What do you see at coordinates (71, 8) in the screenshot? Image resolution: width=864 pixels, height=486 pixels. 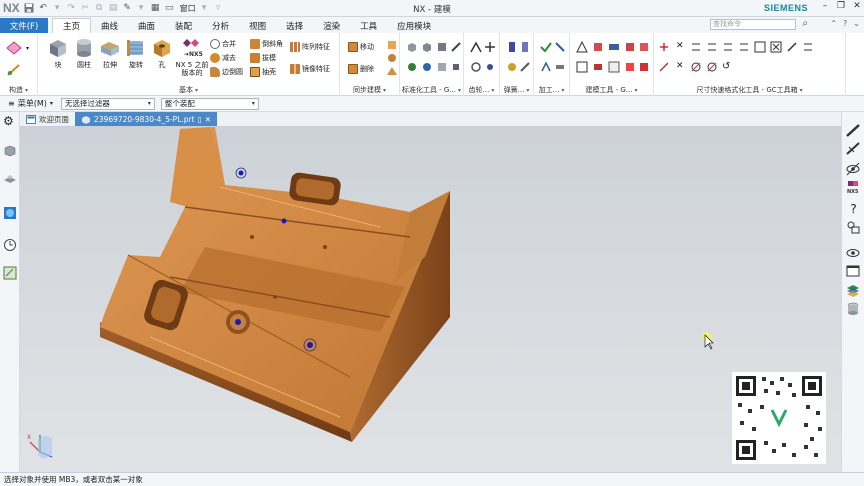 I see `redo-icon: ↷` at bounding box center [71, 8].